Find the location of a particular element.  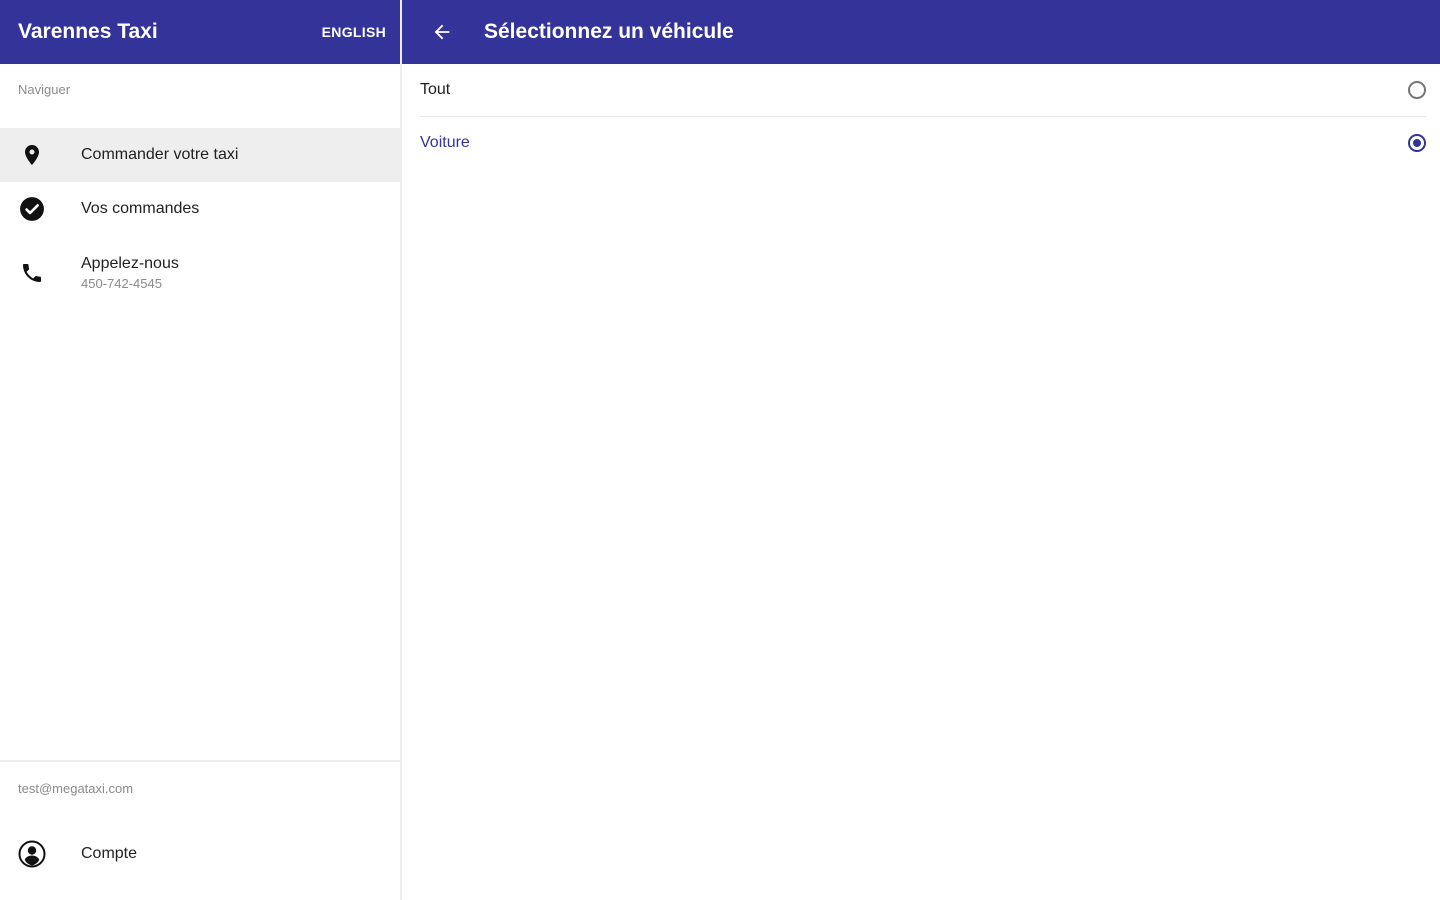

back-button is located at coordinates (442, 32).